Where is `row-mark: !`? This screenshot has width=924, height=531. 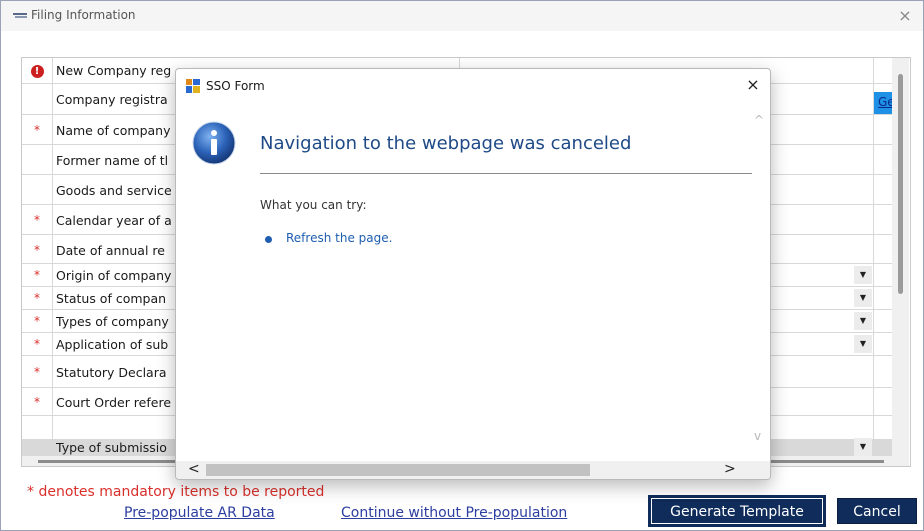
row-mark: ! is located at coordinates (37, 70).